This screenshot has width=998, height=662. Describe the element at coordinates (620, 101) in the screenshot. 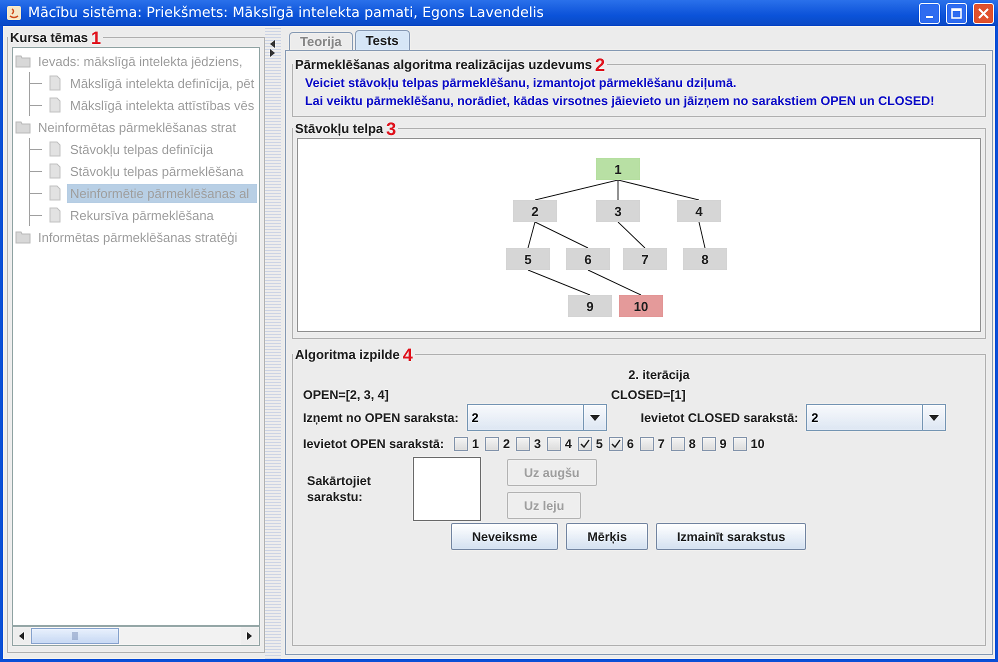

I see `instruction-text: Lai veiktu pārmeklēšanu, norādiet, kādas virsotnes jāievieto un jāizņem no sarakstiem OPEN un CLOSED!` at that location.